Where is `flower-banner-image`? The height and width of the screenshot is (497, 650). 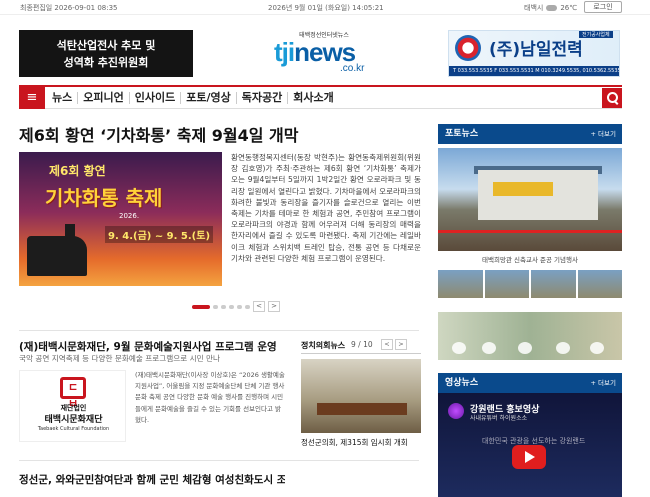 flower-banner-image is located at coordinates (530, 336).